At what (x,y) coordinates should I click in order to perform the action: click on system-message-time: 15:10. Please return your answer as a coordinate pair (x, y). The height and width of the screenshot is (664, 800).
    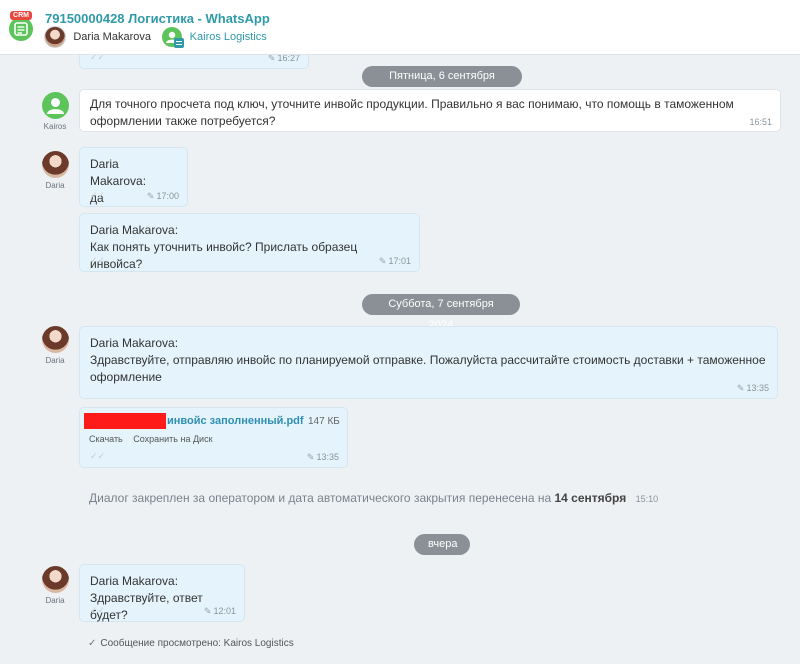
    Looking at the image, I should click on (647, 499).